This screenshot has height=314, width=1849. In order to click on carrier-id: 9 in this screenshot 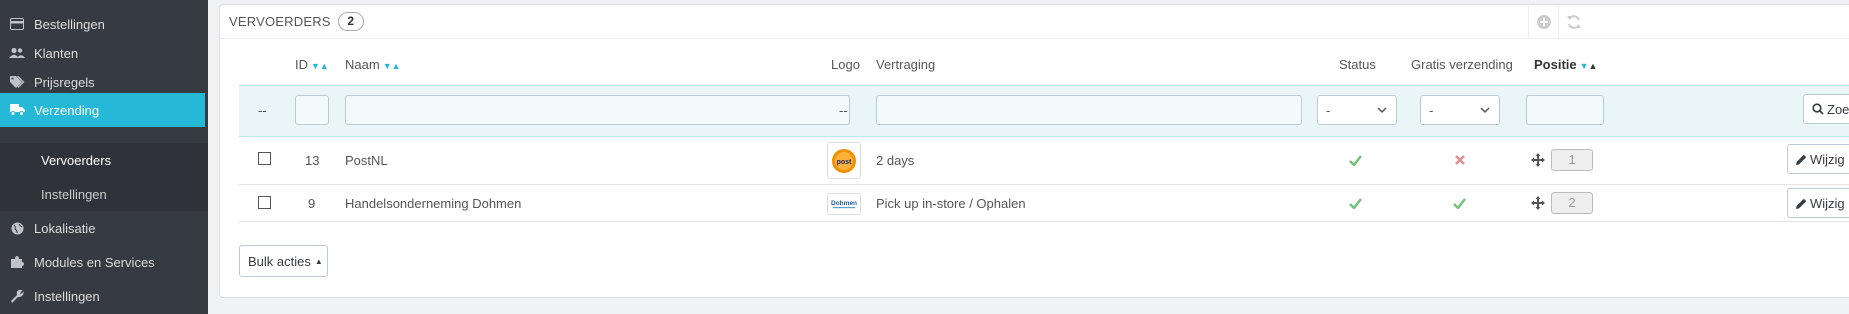, I will do `click(312, 203)`.